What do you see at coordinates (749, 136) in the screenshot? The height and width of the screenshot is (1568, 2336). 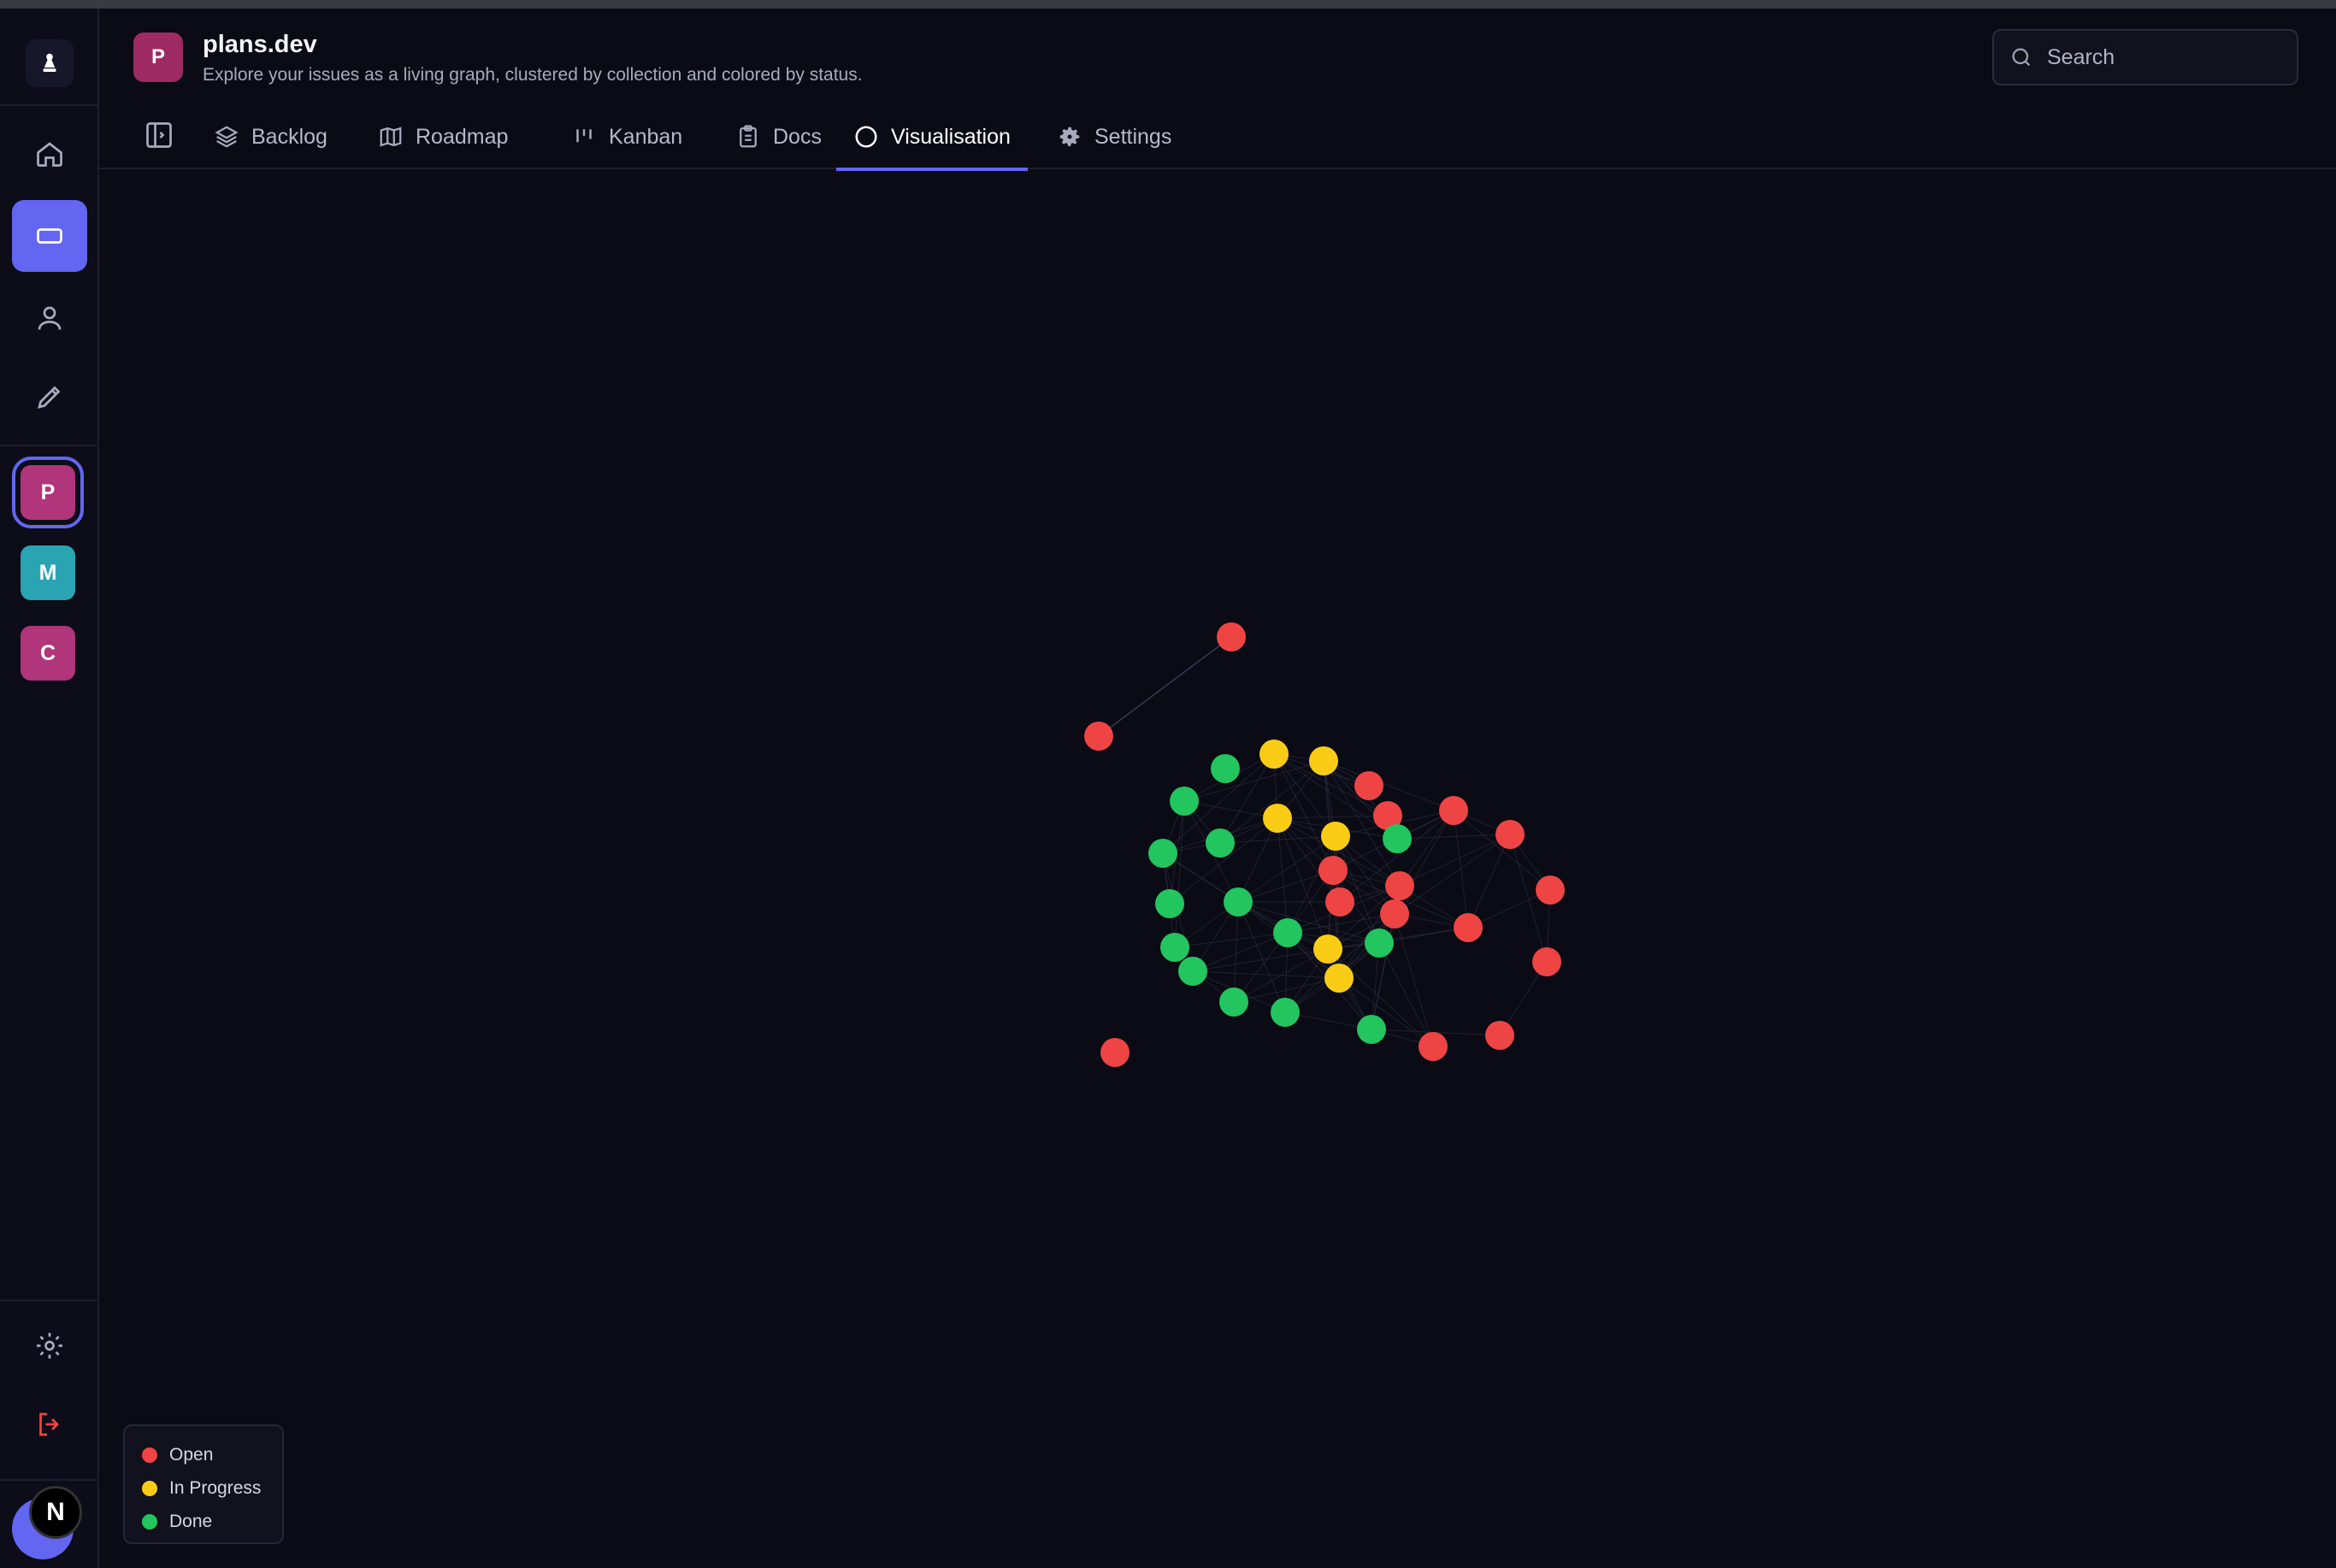 I see `clipboard-icon` at bounding box center [749, 136].